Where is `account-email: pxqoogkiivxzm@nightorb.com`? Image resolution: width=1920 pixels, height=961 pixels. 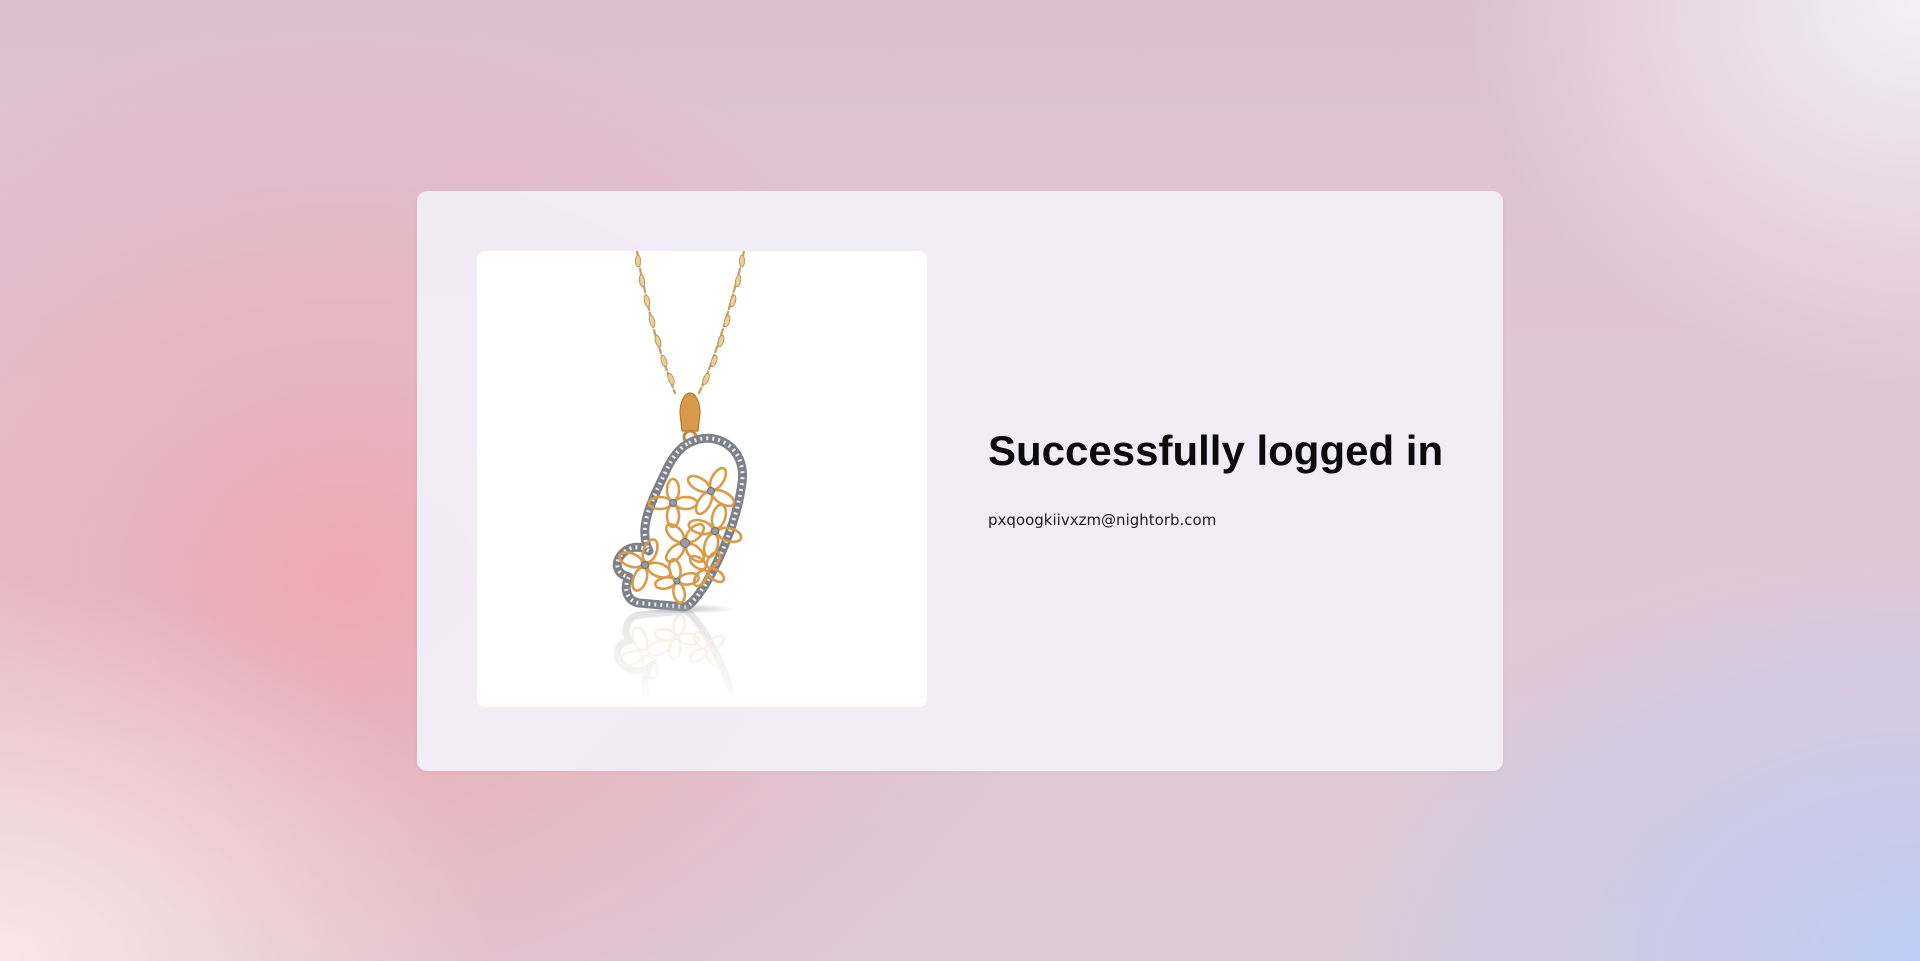
account-email: pxqoogkiivxzm@nightorb.com is located at coordinates (1102, 520).